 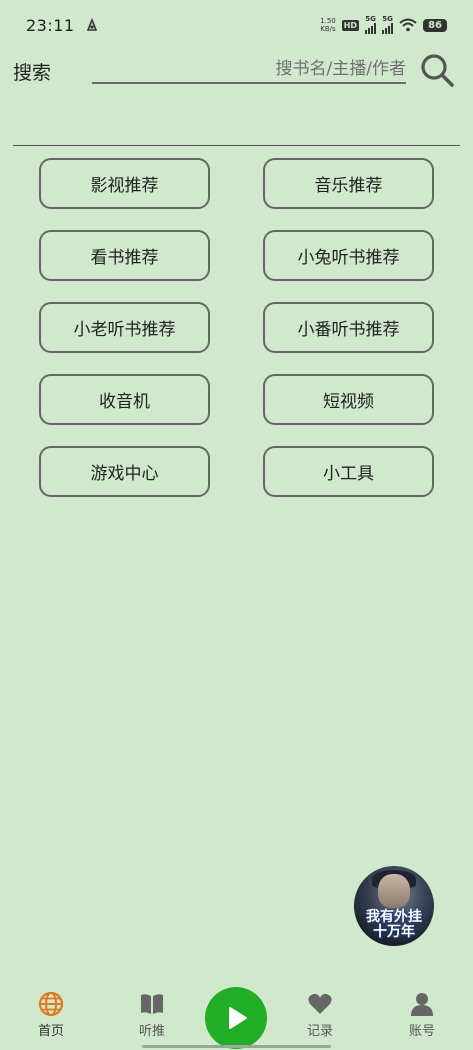 What do you see at coordinates (152, 1004) in the screenshot?
I see `book-icon` at bounding box center [152, 1004].